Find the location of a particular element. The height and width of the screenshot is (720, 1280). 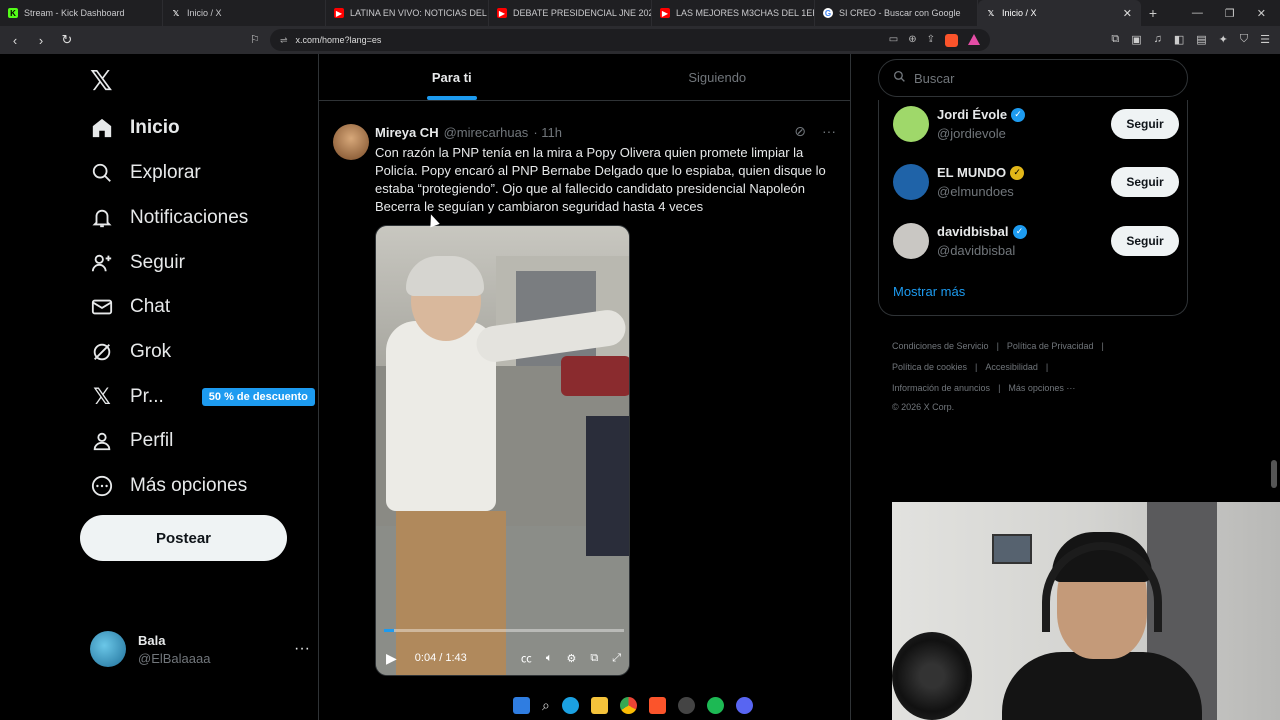

discord-icon is located at coordinates (744, 705).